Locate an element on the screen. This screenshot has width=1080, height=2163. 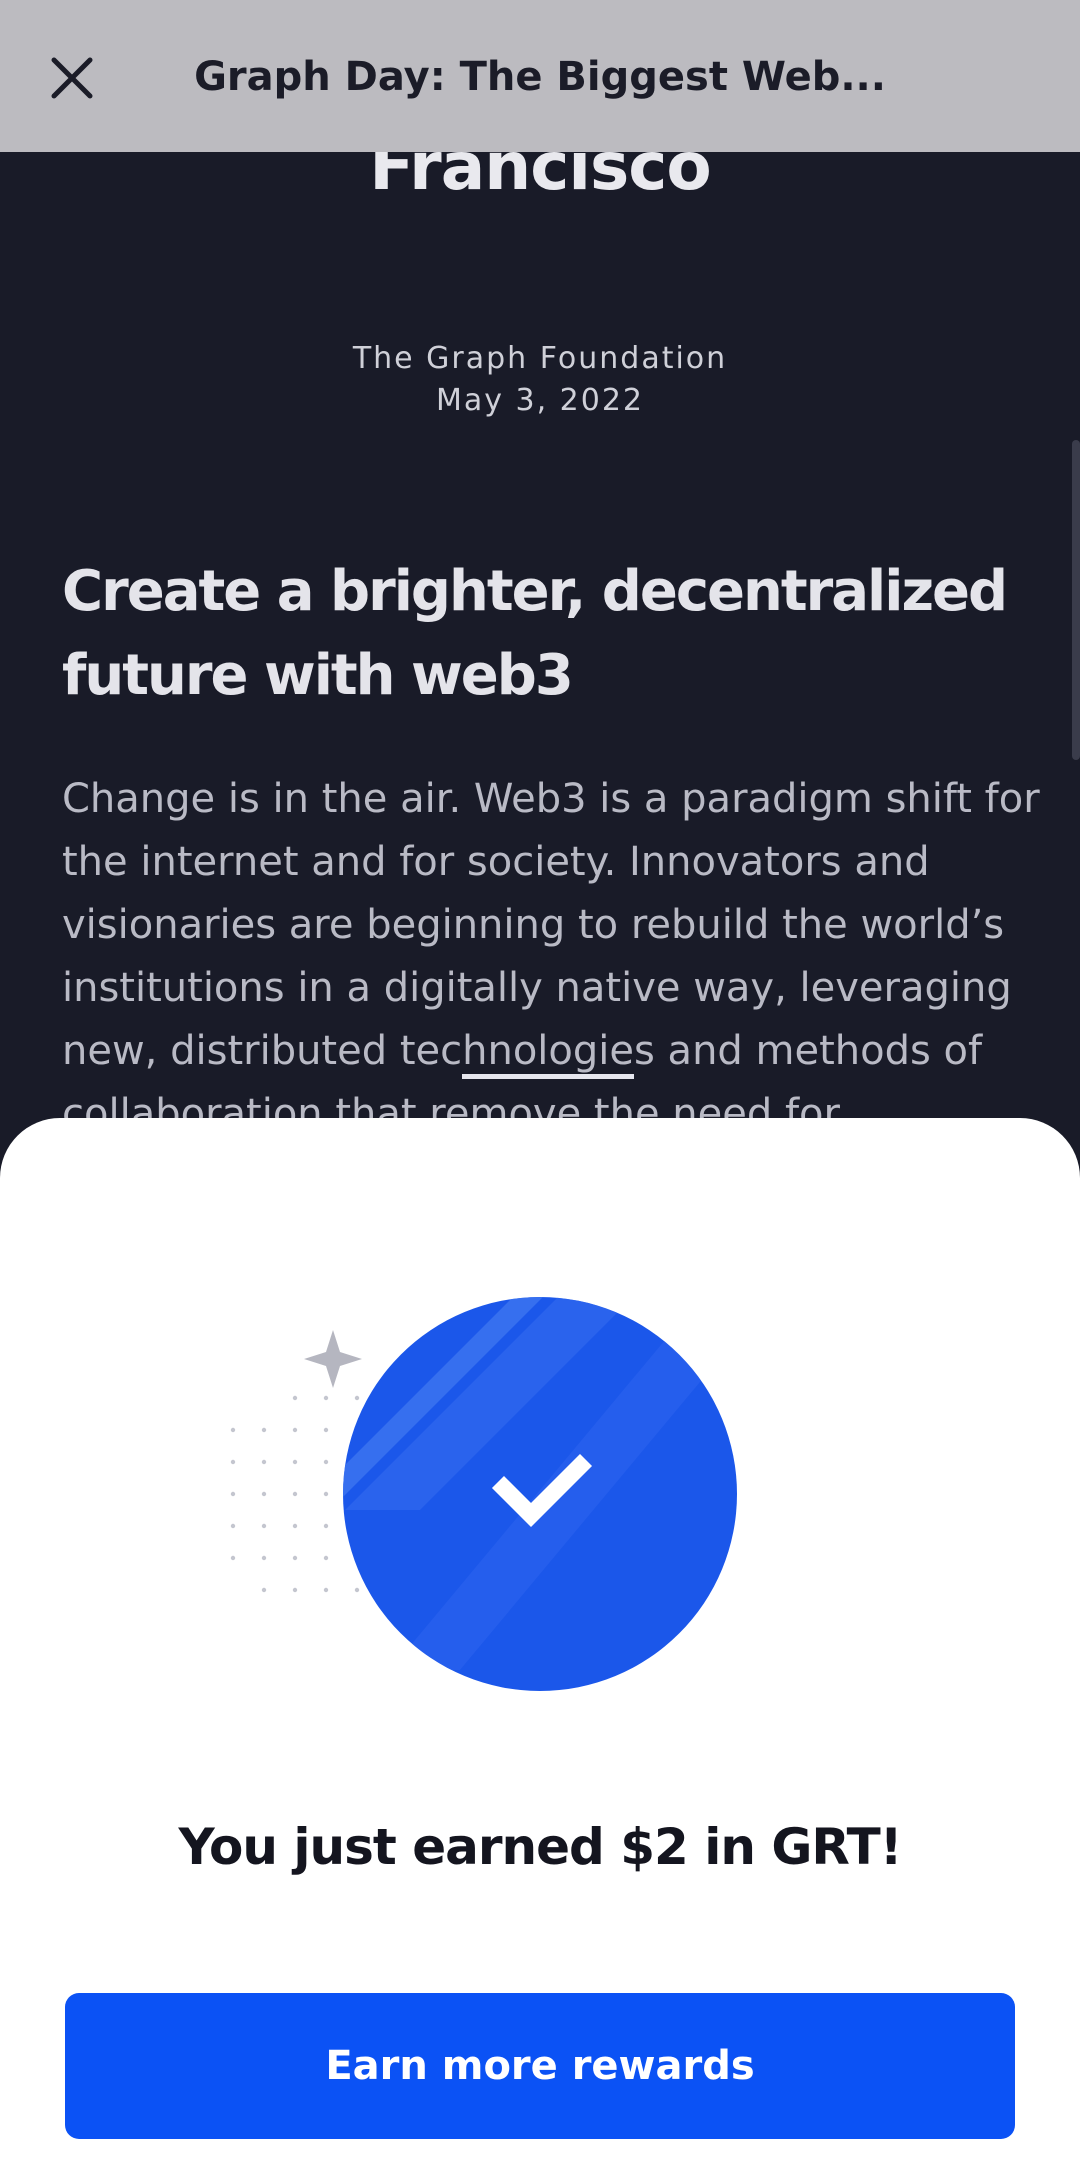
close-icon is located at coordinates (72, 78).